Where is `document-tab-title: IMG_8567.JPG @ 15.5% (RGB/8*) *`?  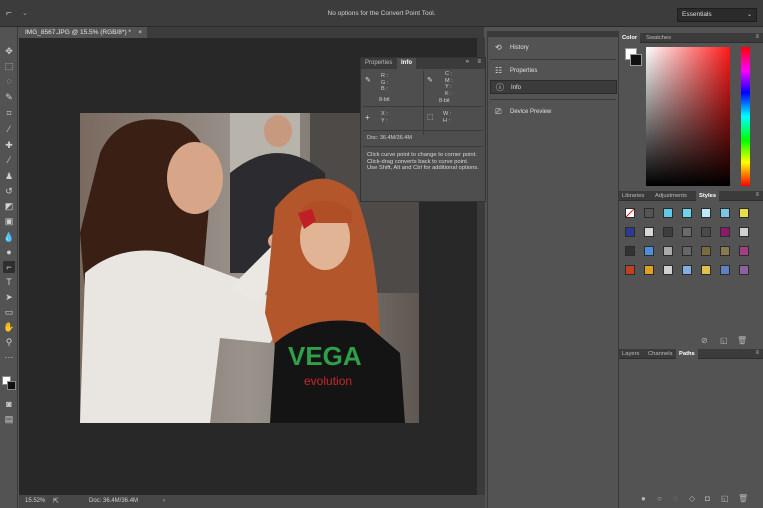
document-tab-title: IMG_8567.JPG @ 15.5% (RGB/8*) * is located at coordinates (78, 32).